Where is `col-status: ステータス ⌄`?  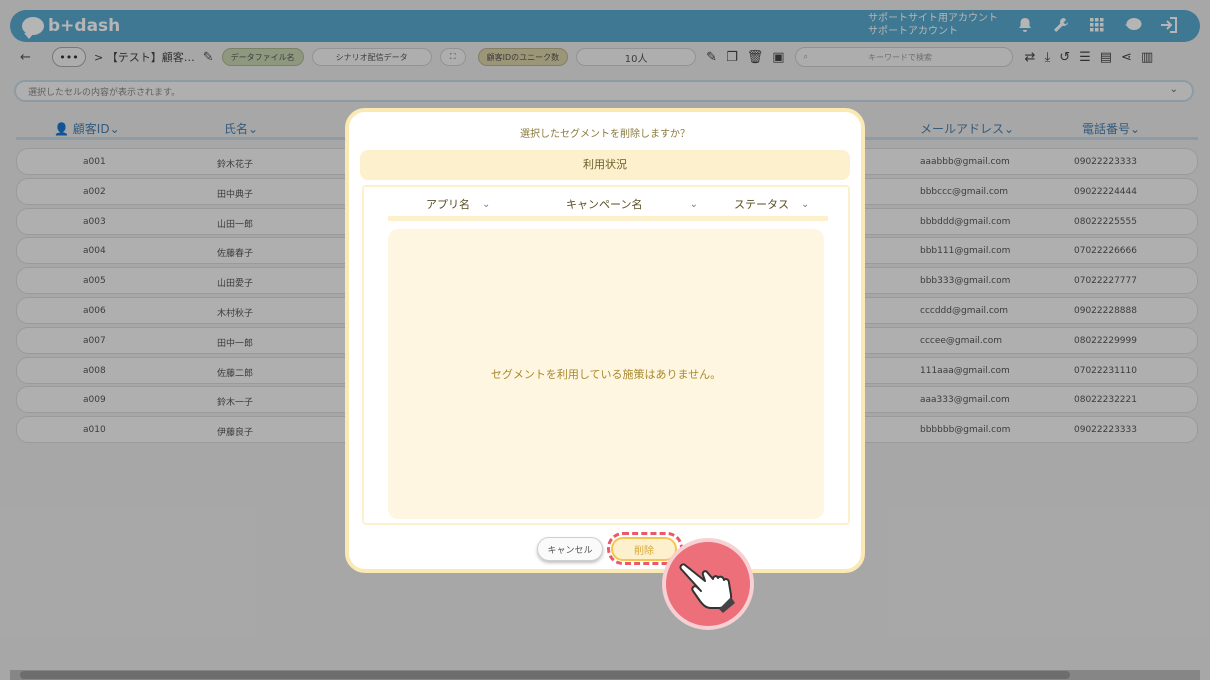 col-status: ステータス ⌄ is located at coordinates (771, 204).